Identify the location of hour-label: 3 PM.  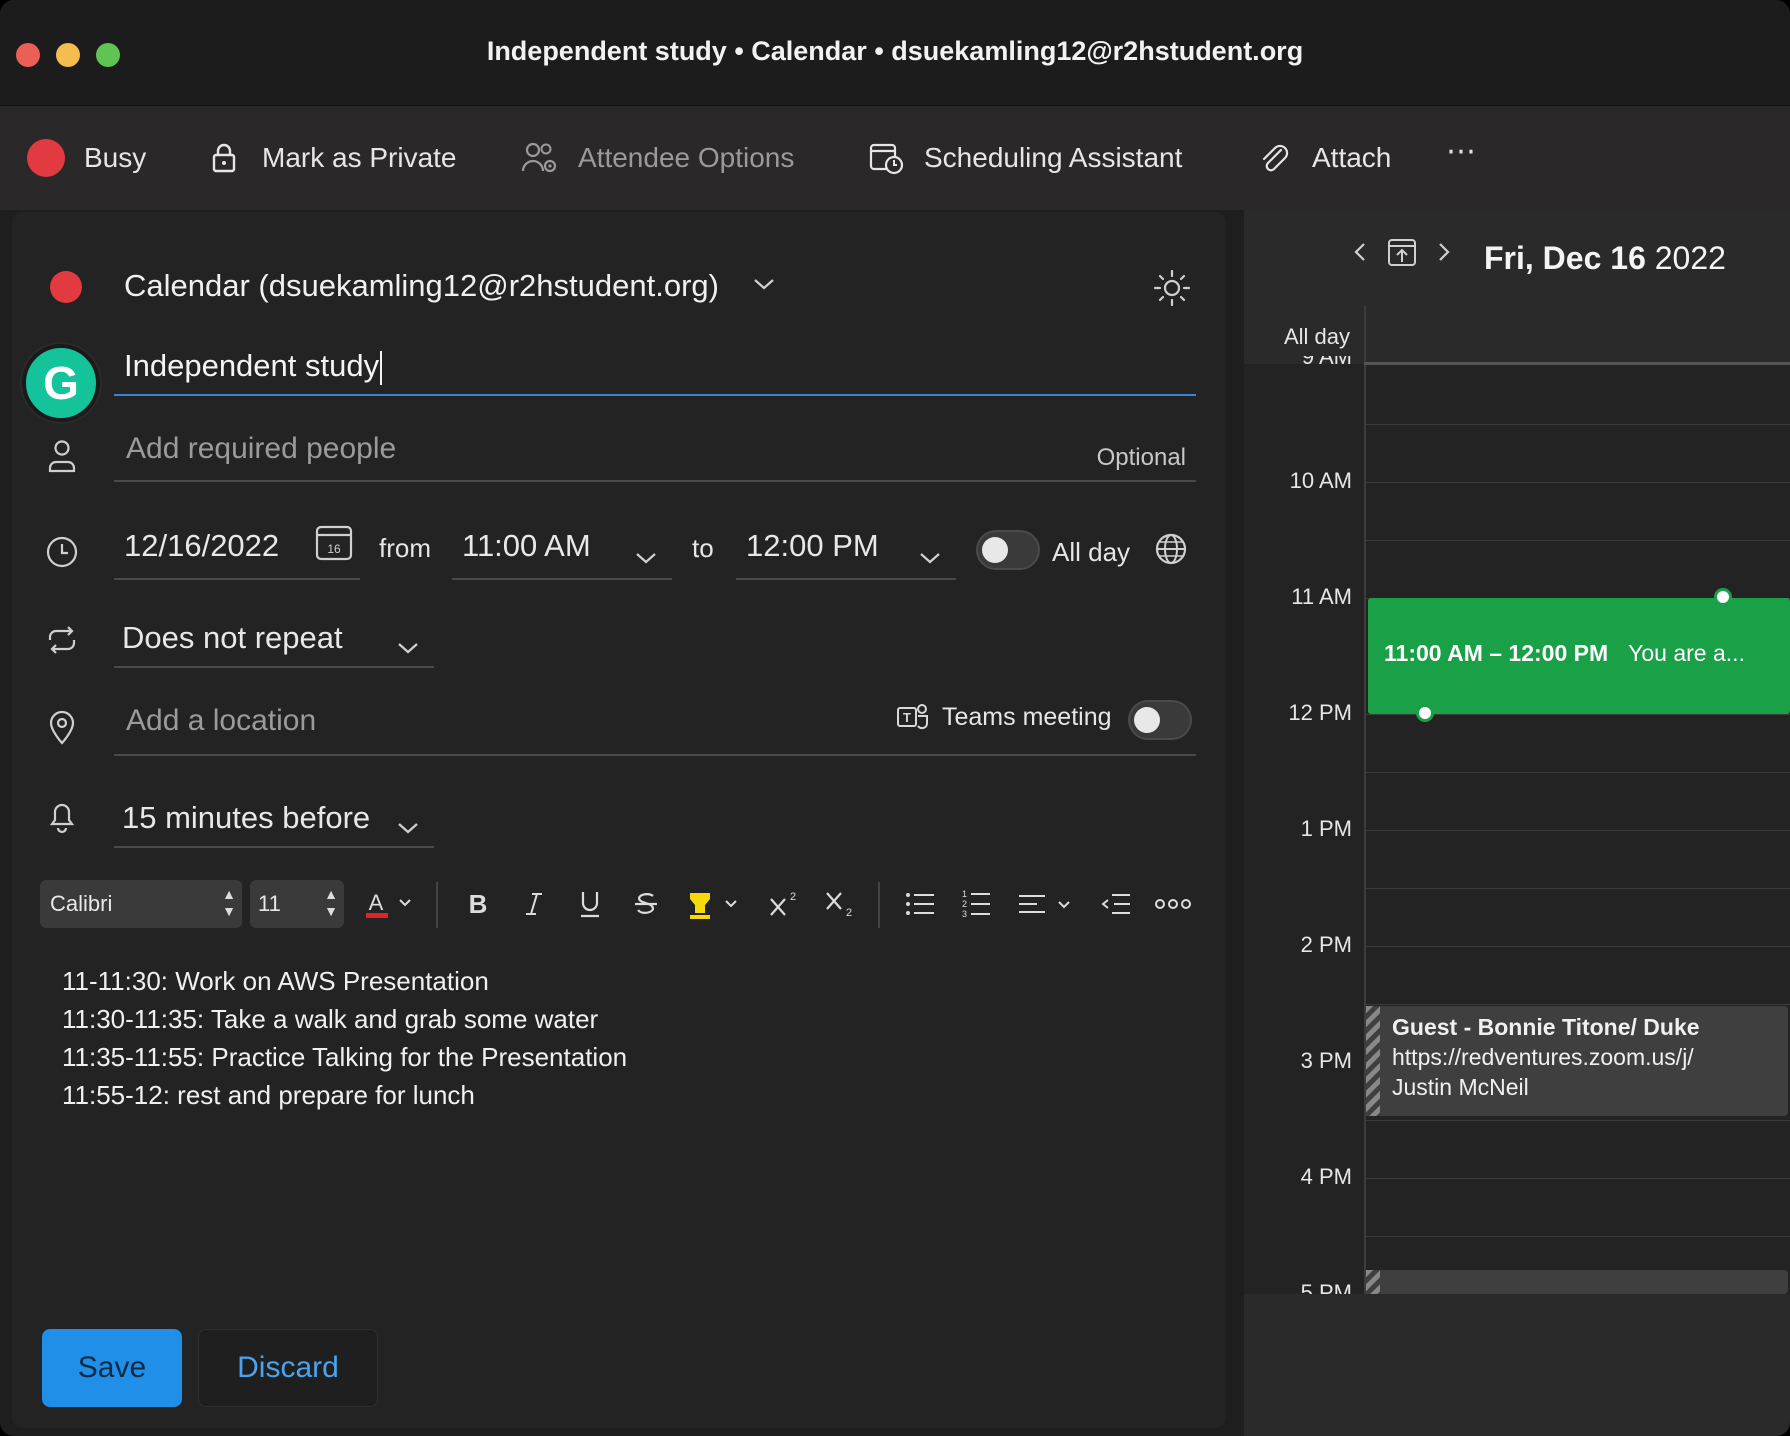
(1326, 1060).